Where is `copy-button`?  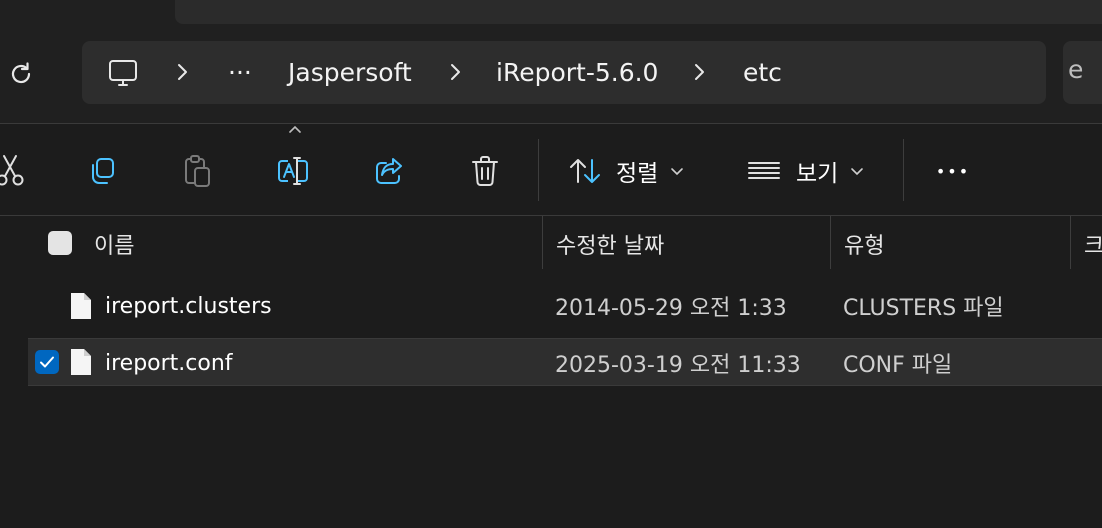 copy-button is located at coordinates (102, 171).